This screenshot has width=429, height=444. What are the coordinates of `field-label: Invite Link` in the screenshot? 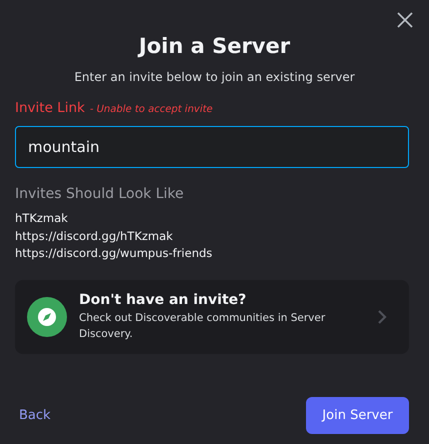 It's located at (50, 108).